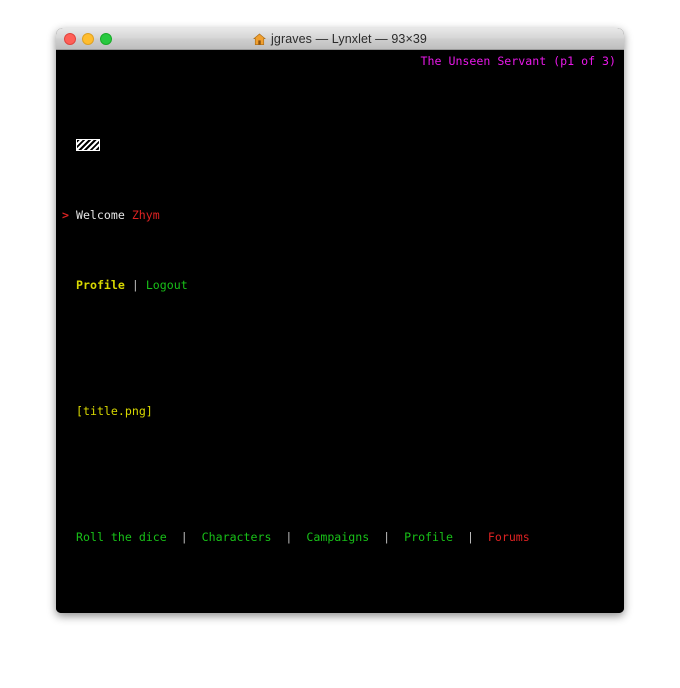 The image size is (680, 688). What do you see at coordinates (114, 411) in the screenshot?
I see `title-image-placeholder: [title.png]` at bounding box center [114, 411].